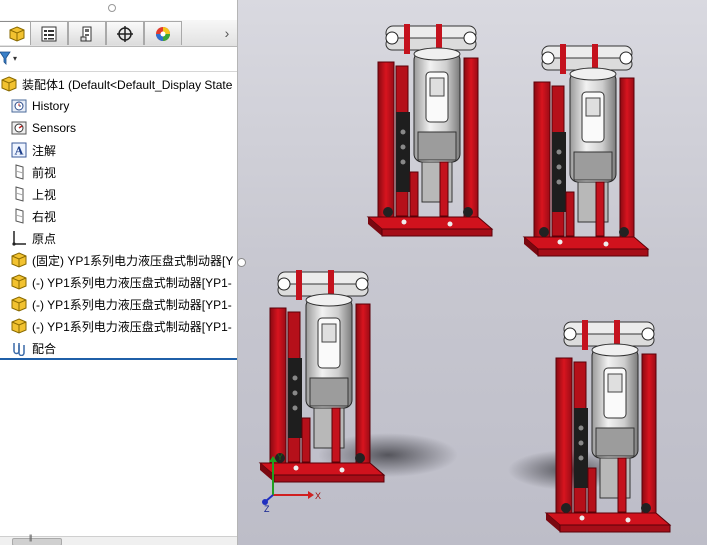 The width and height of the screenshot is (707, 545). I want to click on tree-item-component-2: (-) YP1系列电力液压盘式制动器[YP1-, so click(123, 282).